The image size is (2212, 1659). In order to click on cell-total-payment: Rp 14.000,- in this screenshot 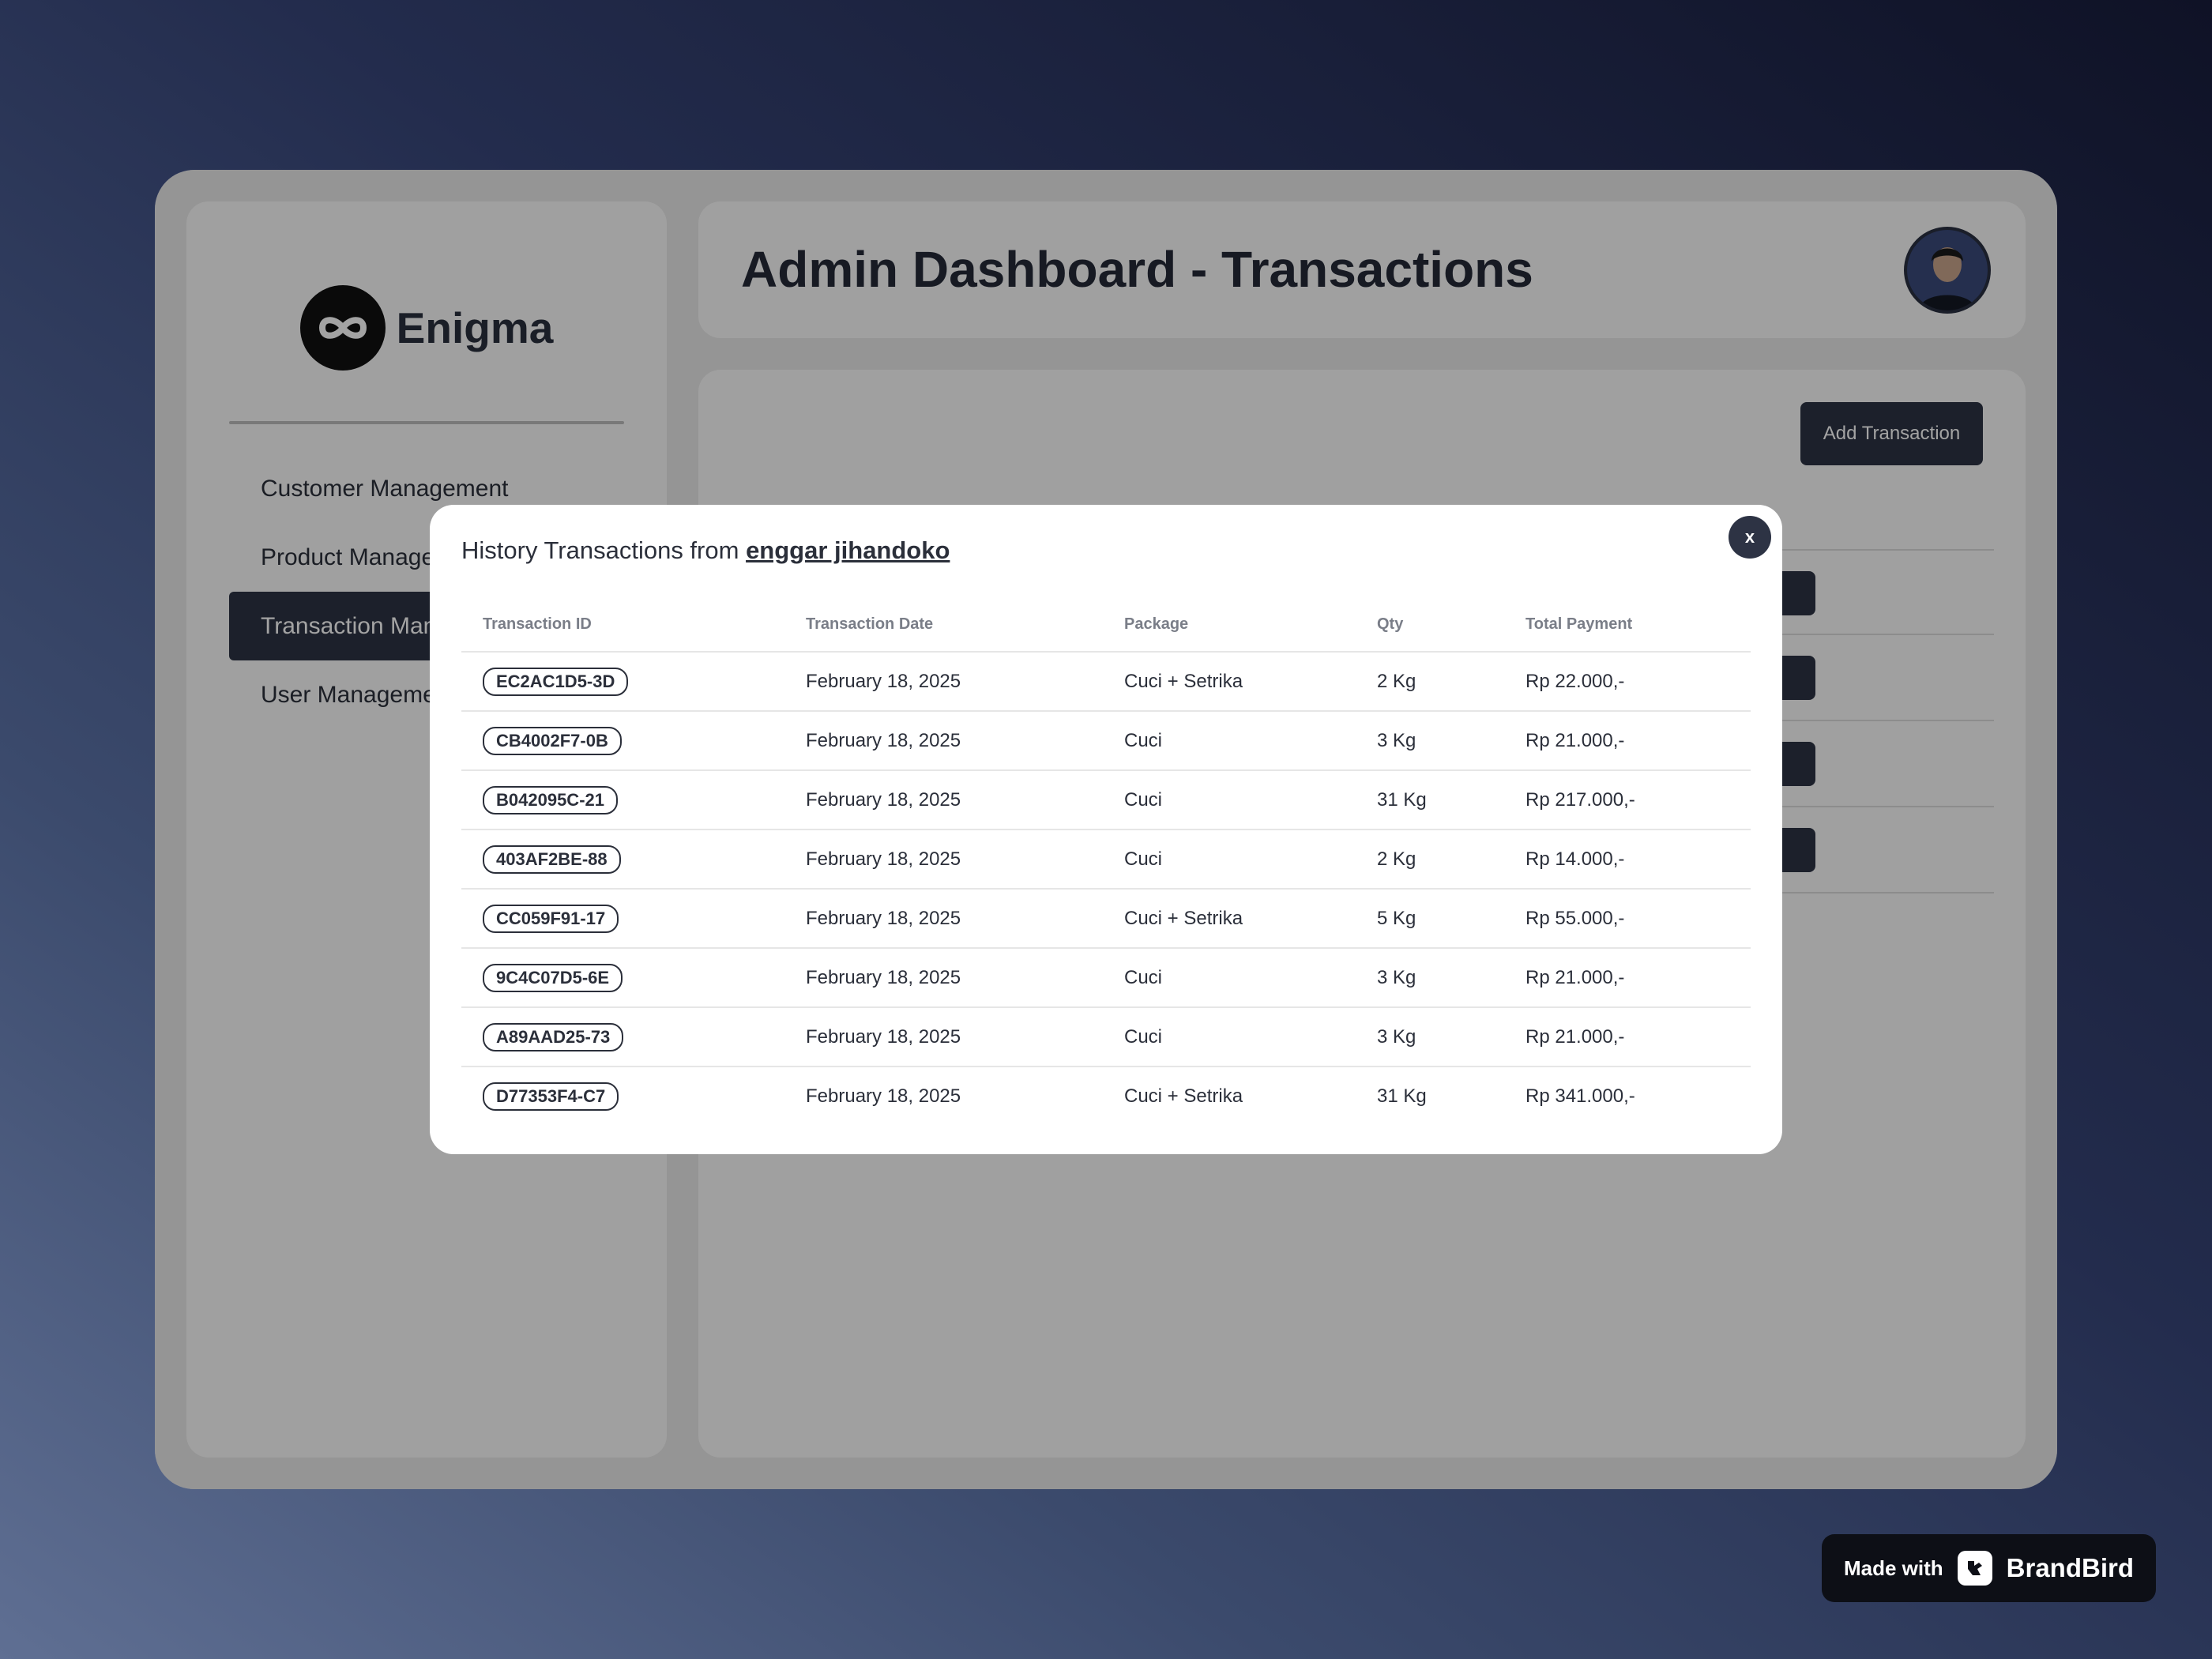, I will do `click(1628, 860)`.